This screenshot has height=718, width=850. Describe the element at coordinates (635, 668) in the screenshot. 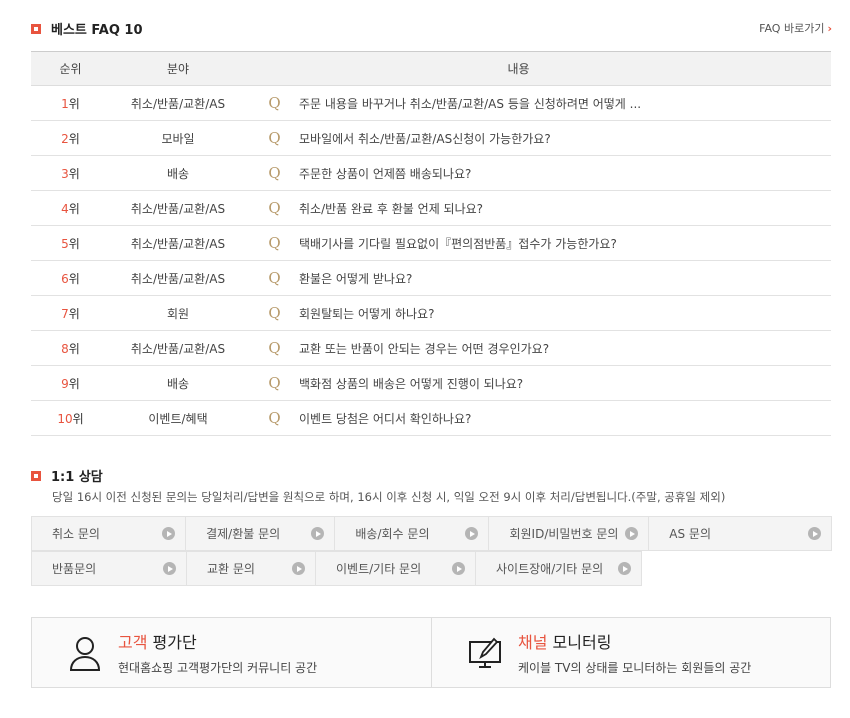

I see `monitoring-desc: 케이블 TV의 상태를 모니터하는 회원들의 공간` at that location.